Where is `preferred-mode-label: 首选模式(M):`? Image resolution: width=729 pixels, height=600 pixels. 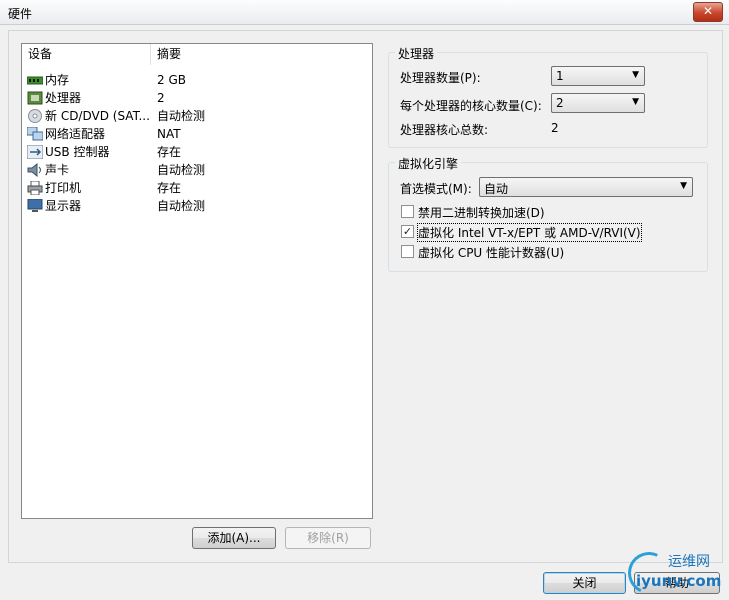 preferred-mode-label: 首选模式(M): is located at coordinates (436, 189).